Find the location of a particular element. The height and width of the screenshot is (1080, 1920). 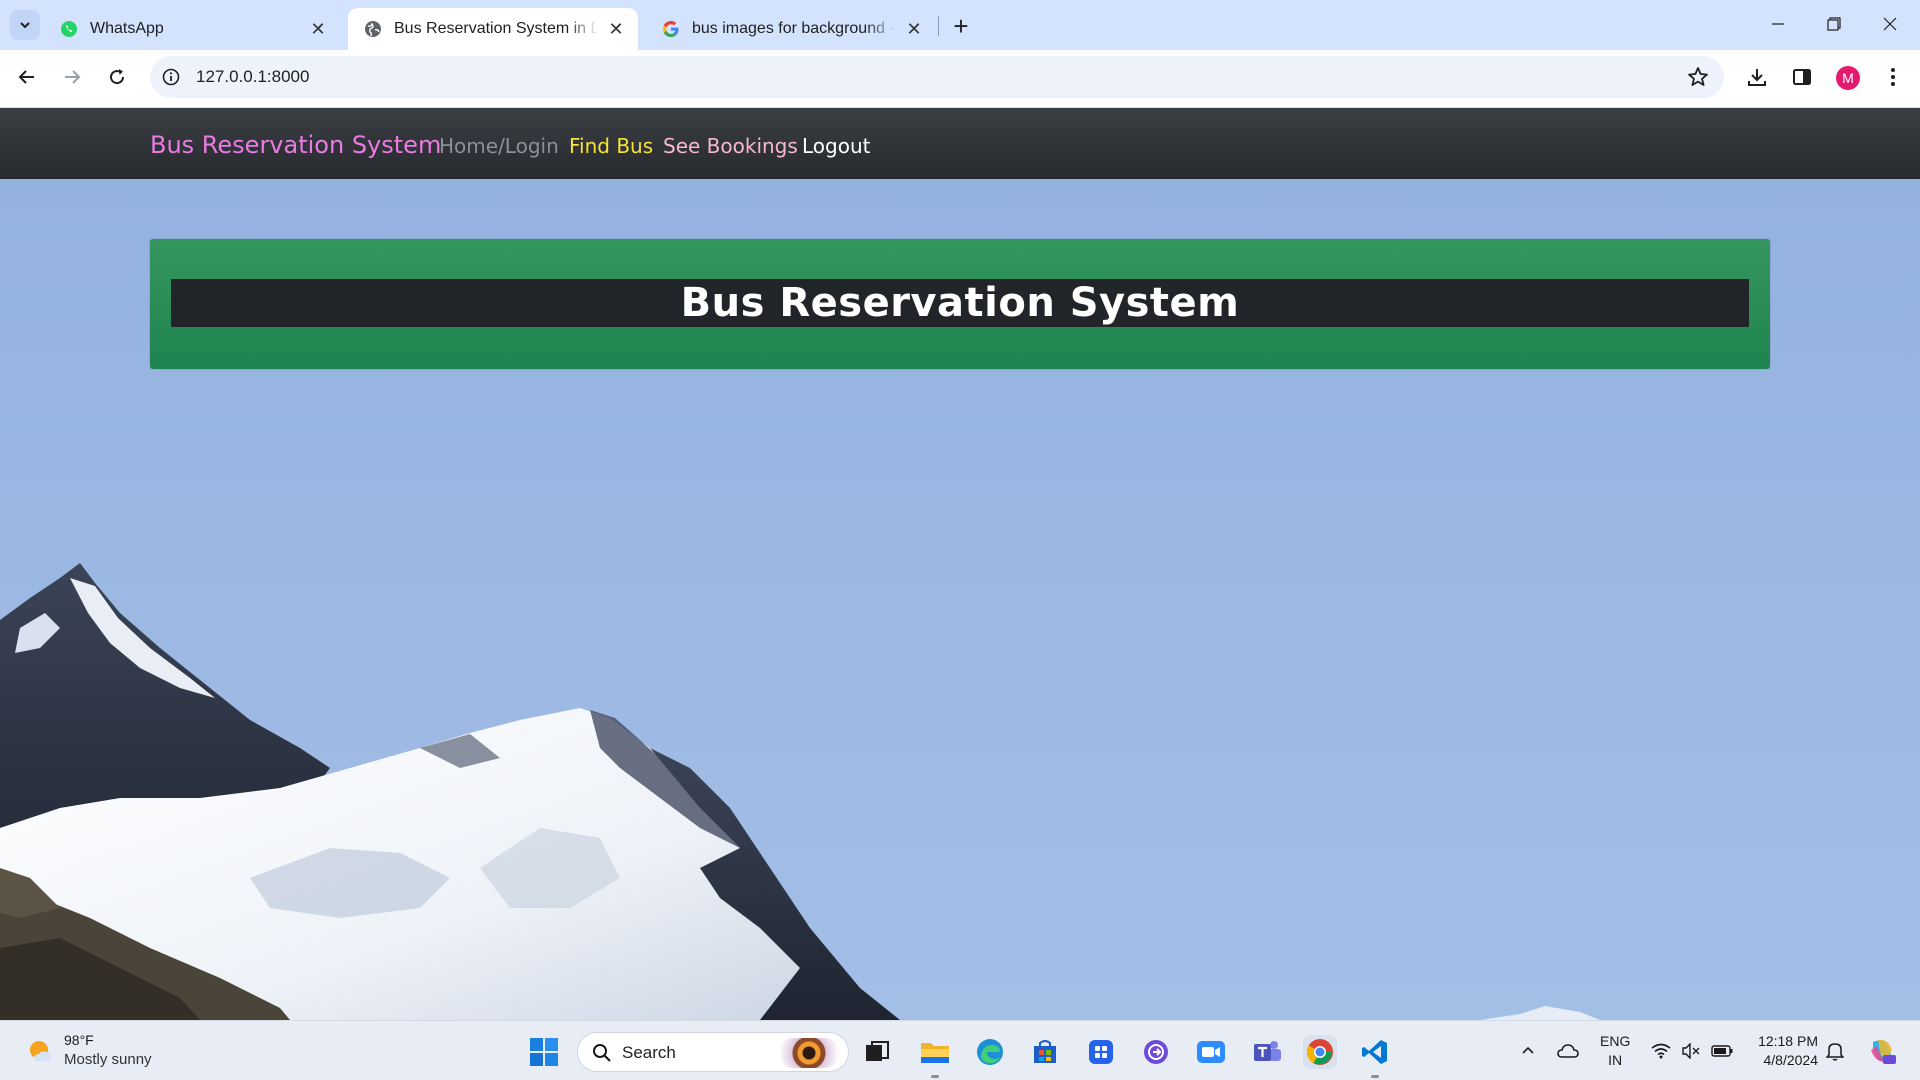

nav-find-bus: Find Bus is located at coordinates (611, 146).